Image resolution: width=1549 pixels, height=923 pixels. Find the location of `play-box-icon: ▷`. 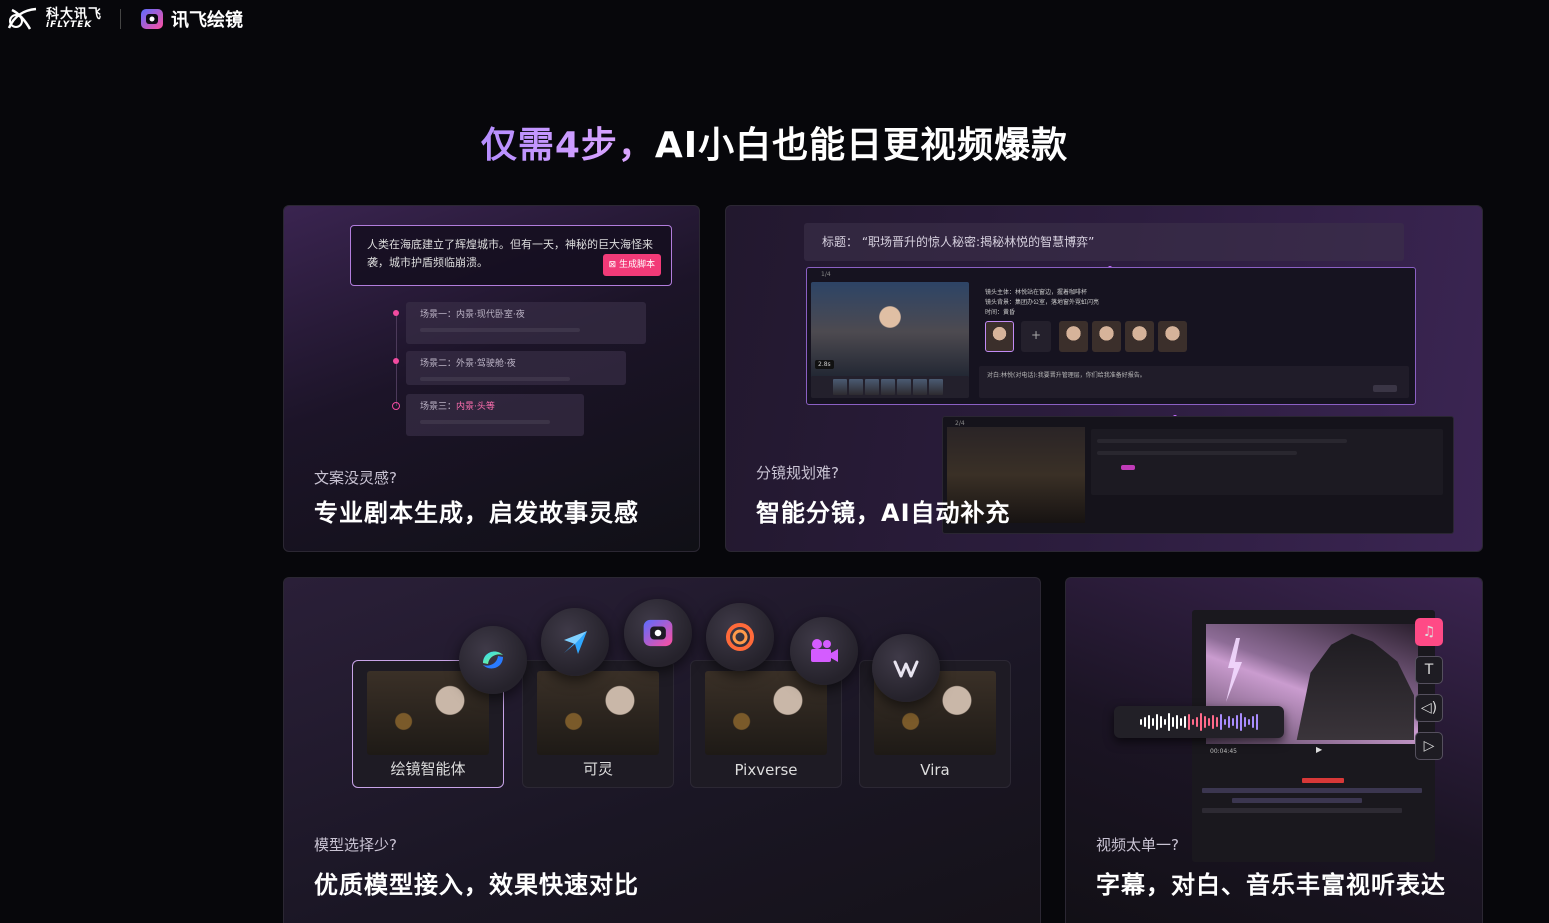

play-box-icon: ▷ is located at coordinates (1429, 746).